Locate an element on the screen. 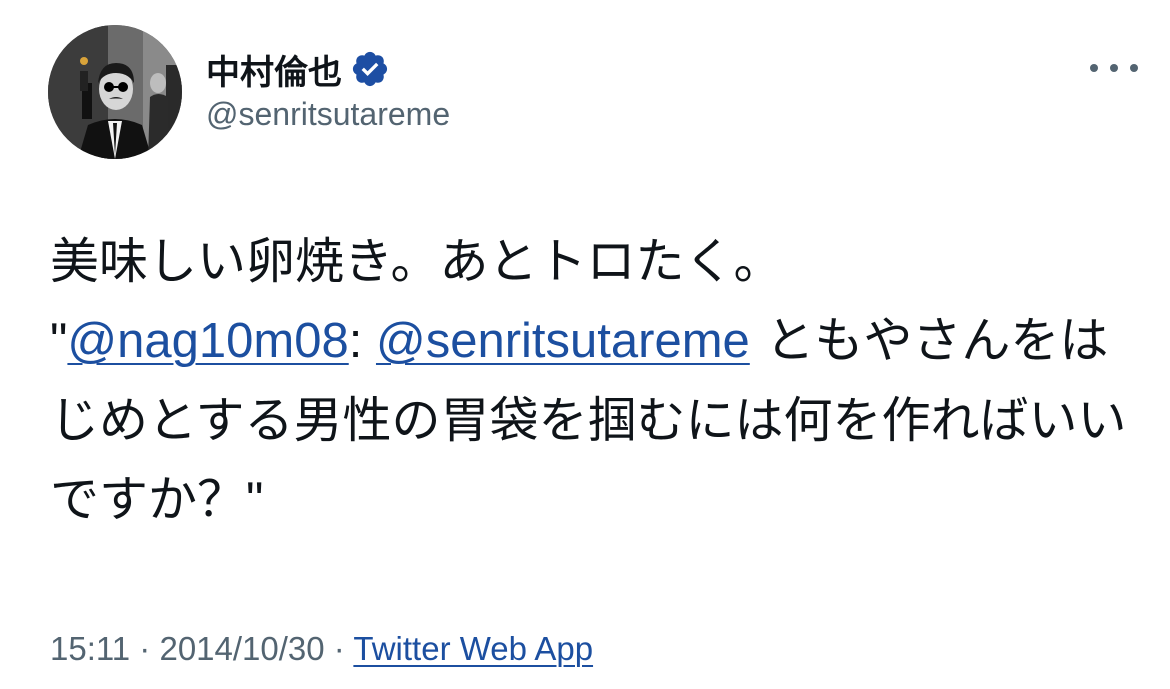 Image resolution: width=1170 pixels, height=689 pixels. mention-link-2: @senritsutareme is located at coordinates (563, 341).